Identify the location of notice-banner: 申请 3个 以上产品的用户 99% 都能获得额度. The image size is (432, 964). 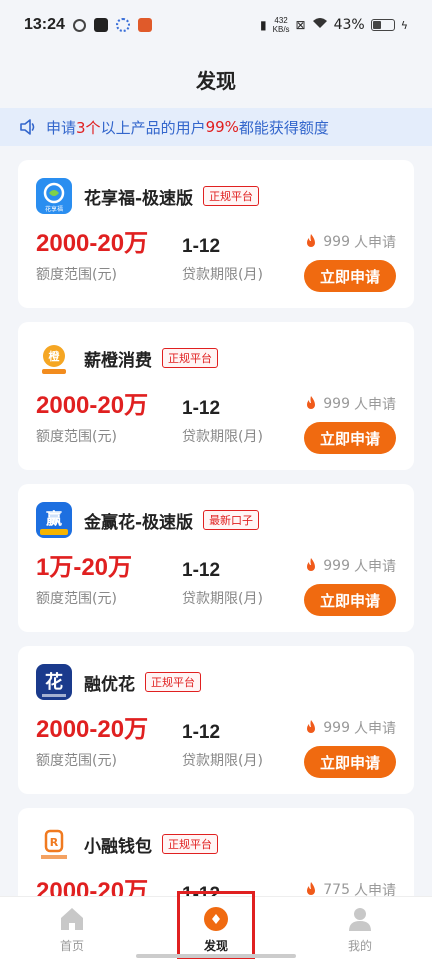
(216, 127).